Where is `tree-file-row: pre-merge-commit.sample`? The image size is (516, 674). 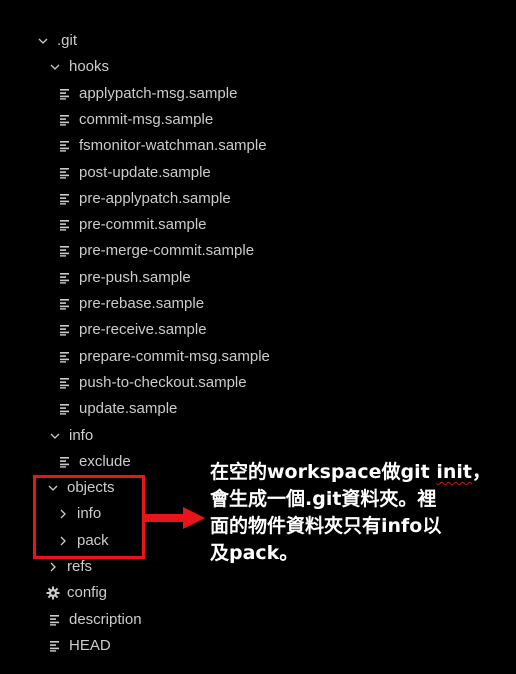
tree-file-row: pre-merge-commit.sample is located at coordinates (258, 251).